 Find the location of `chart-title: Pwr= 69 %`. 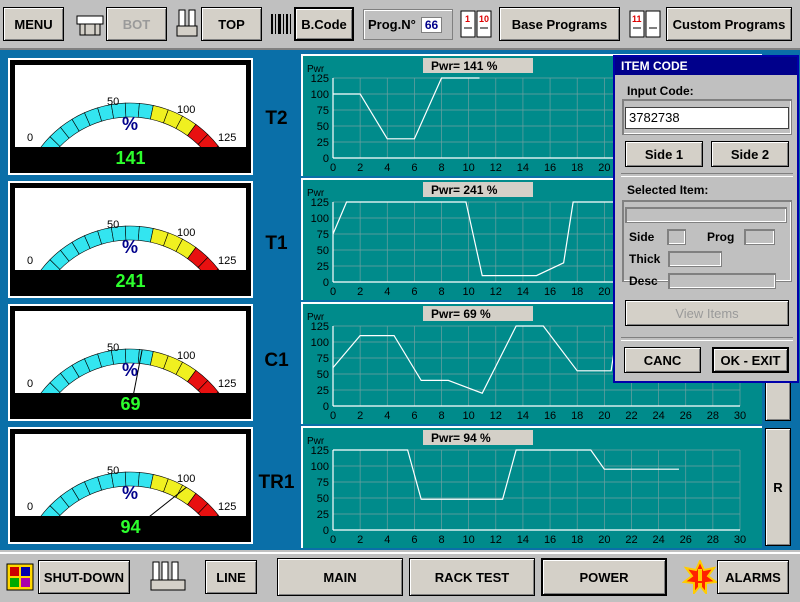

chart-title: Pwr= 69 % is located at coordinates (461, 314).